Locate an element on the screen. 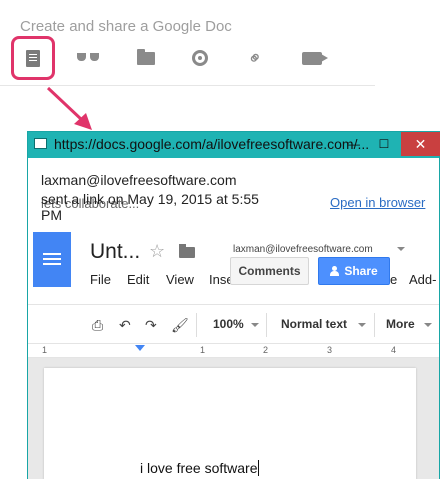  ruler: 1 1 2 3 4 is located at coordinates (233, 351).